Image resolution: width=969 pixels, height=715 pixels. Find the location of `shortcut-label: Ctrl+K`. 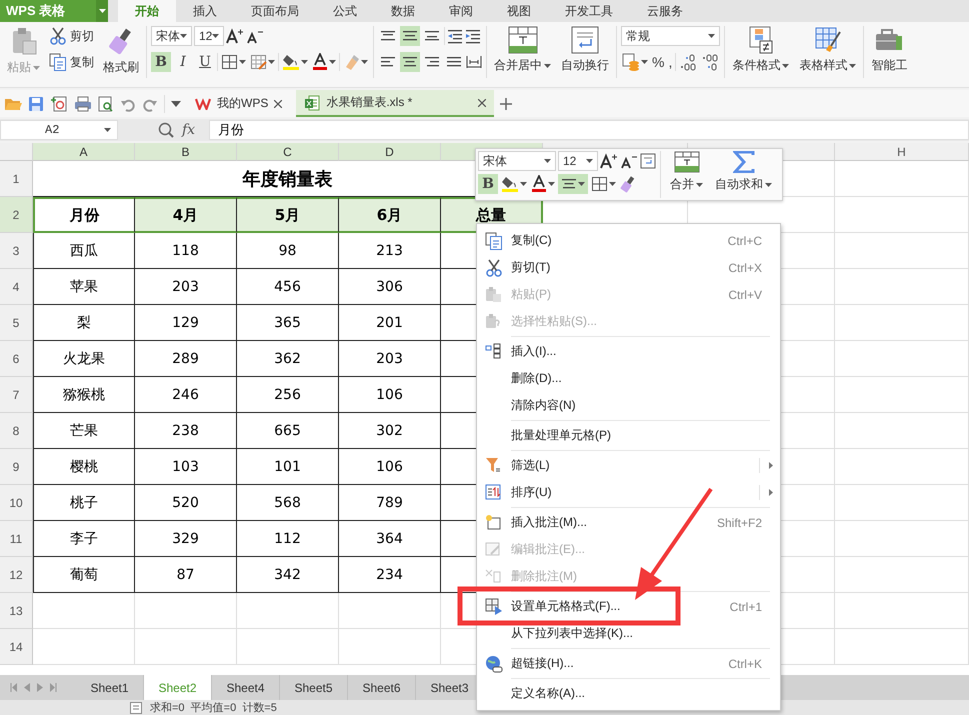

shortcut-label: Ctrl+K is located at coordinates (745, 663).